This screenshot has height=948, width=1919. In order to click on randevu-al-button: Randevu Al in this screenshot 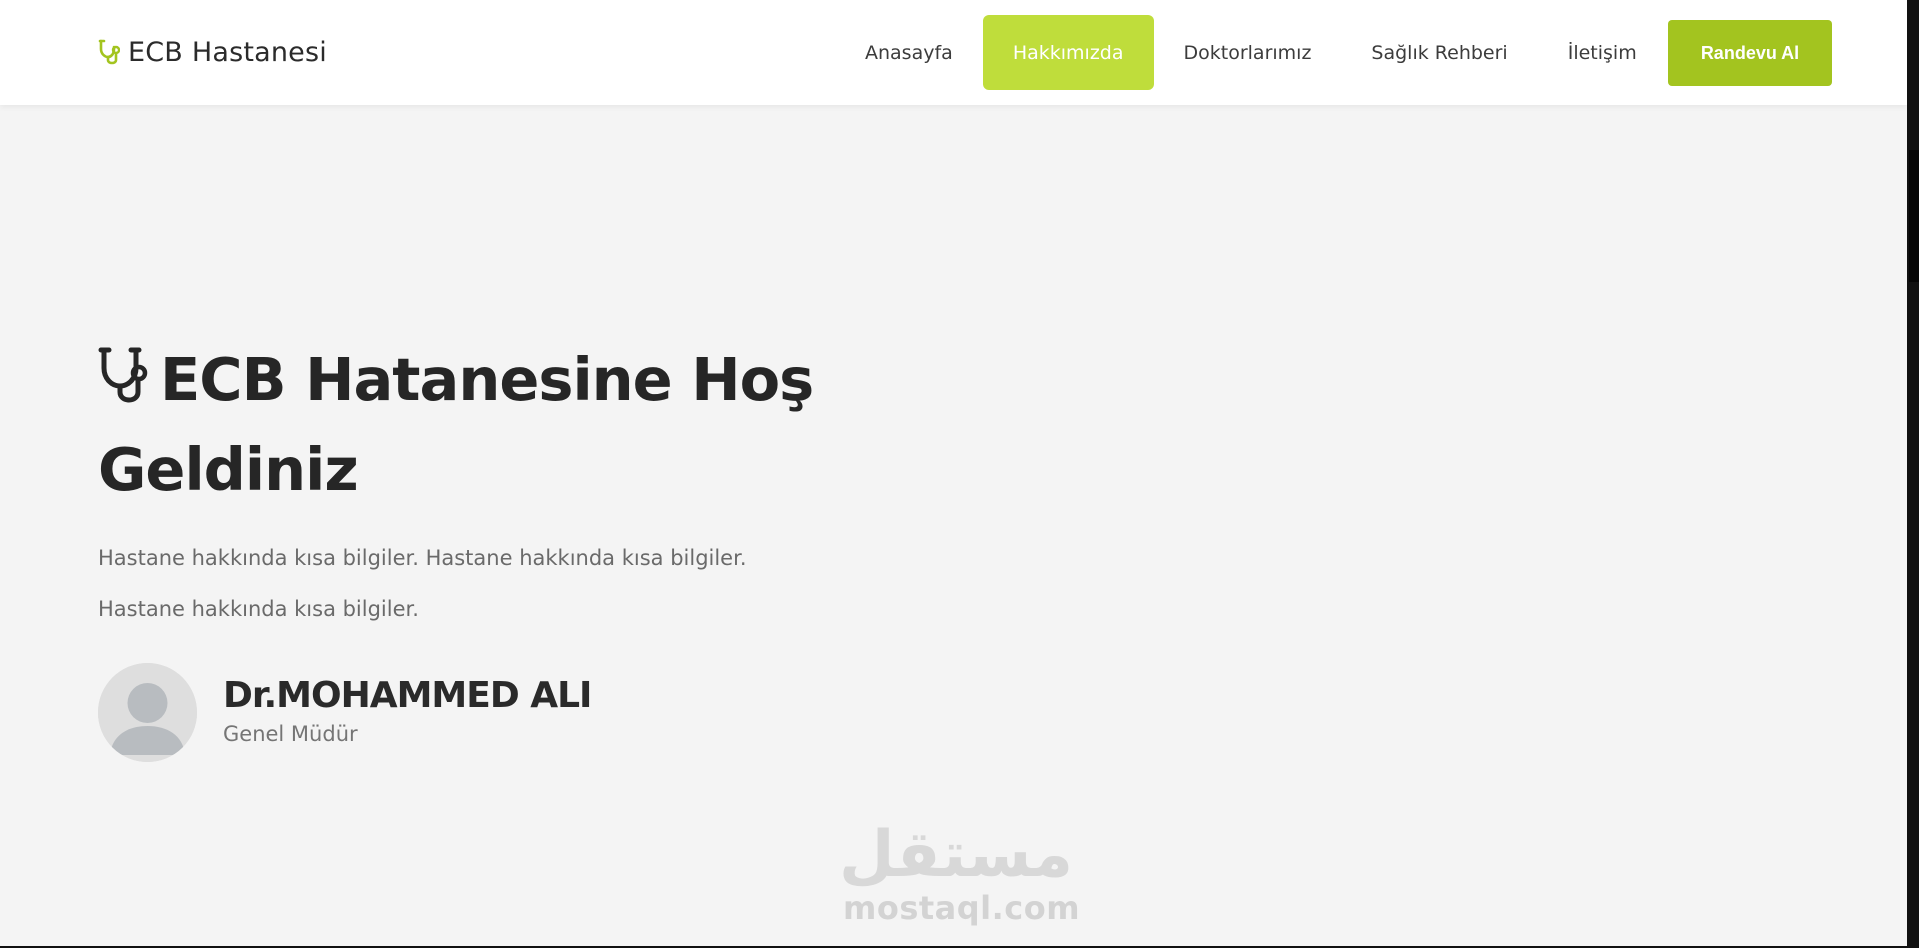, I will do `click(1750, 53)`.